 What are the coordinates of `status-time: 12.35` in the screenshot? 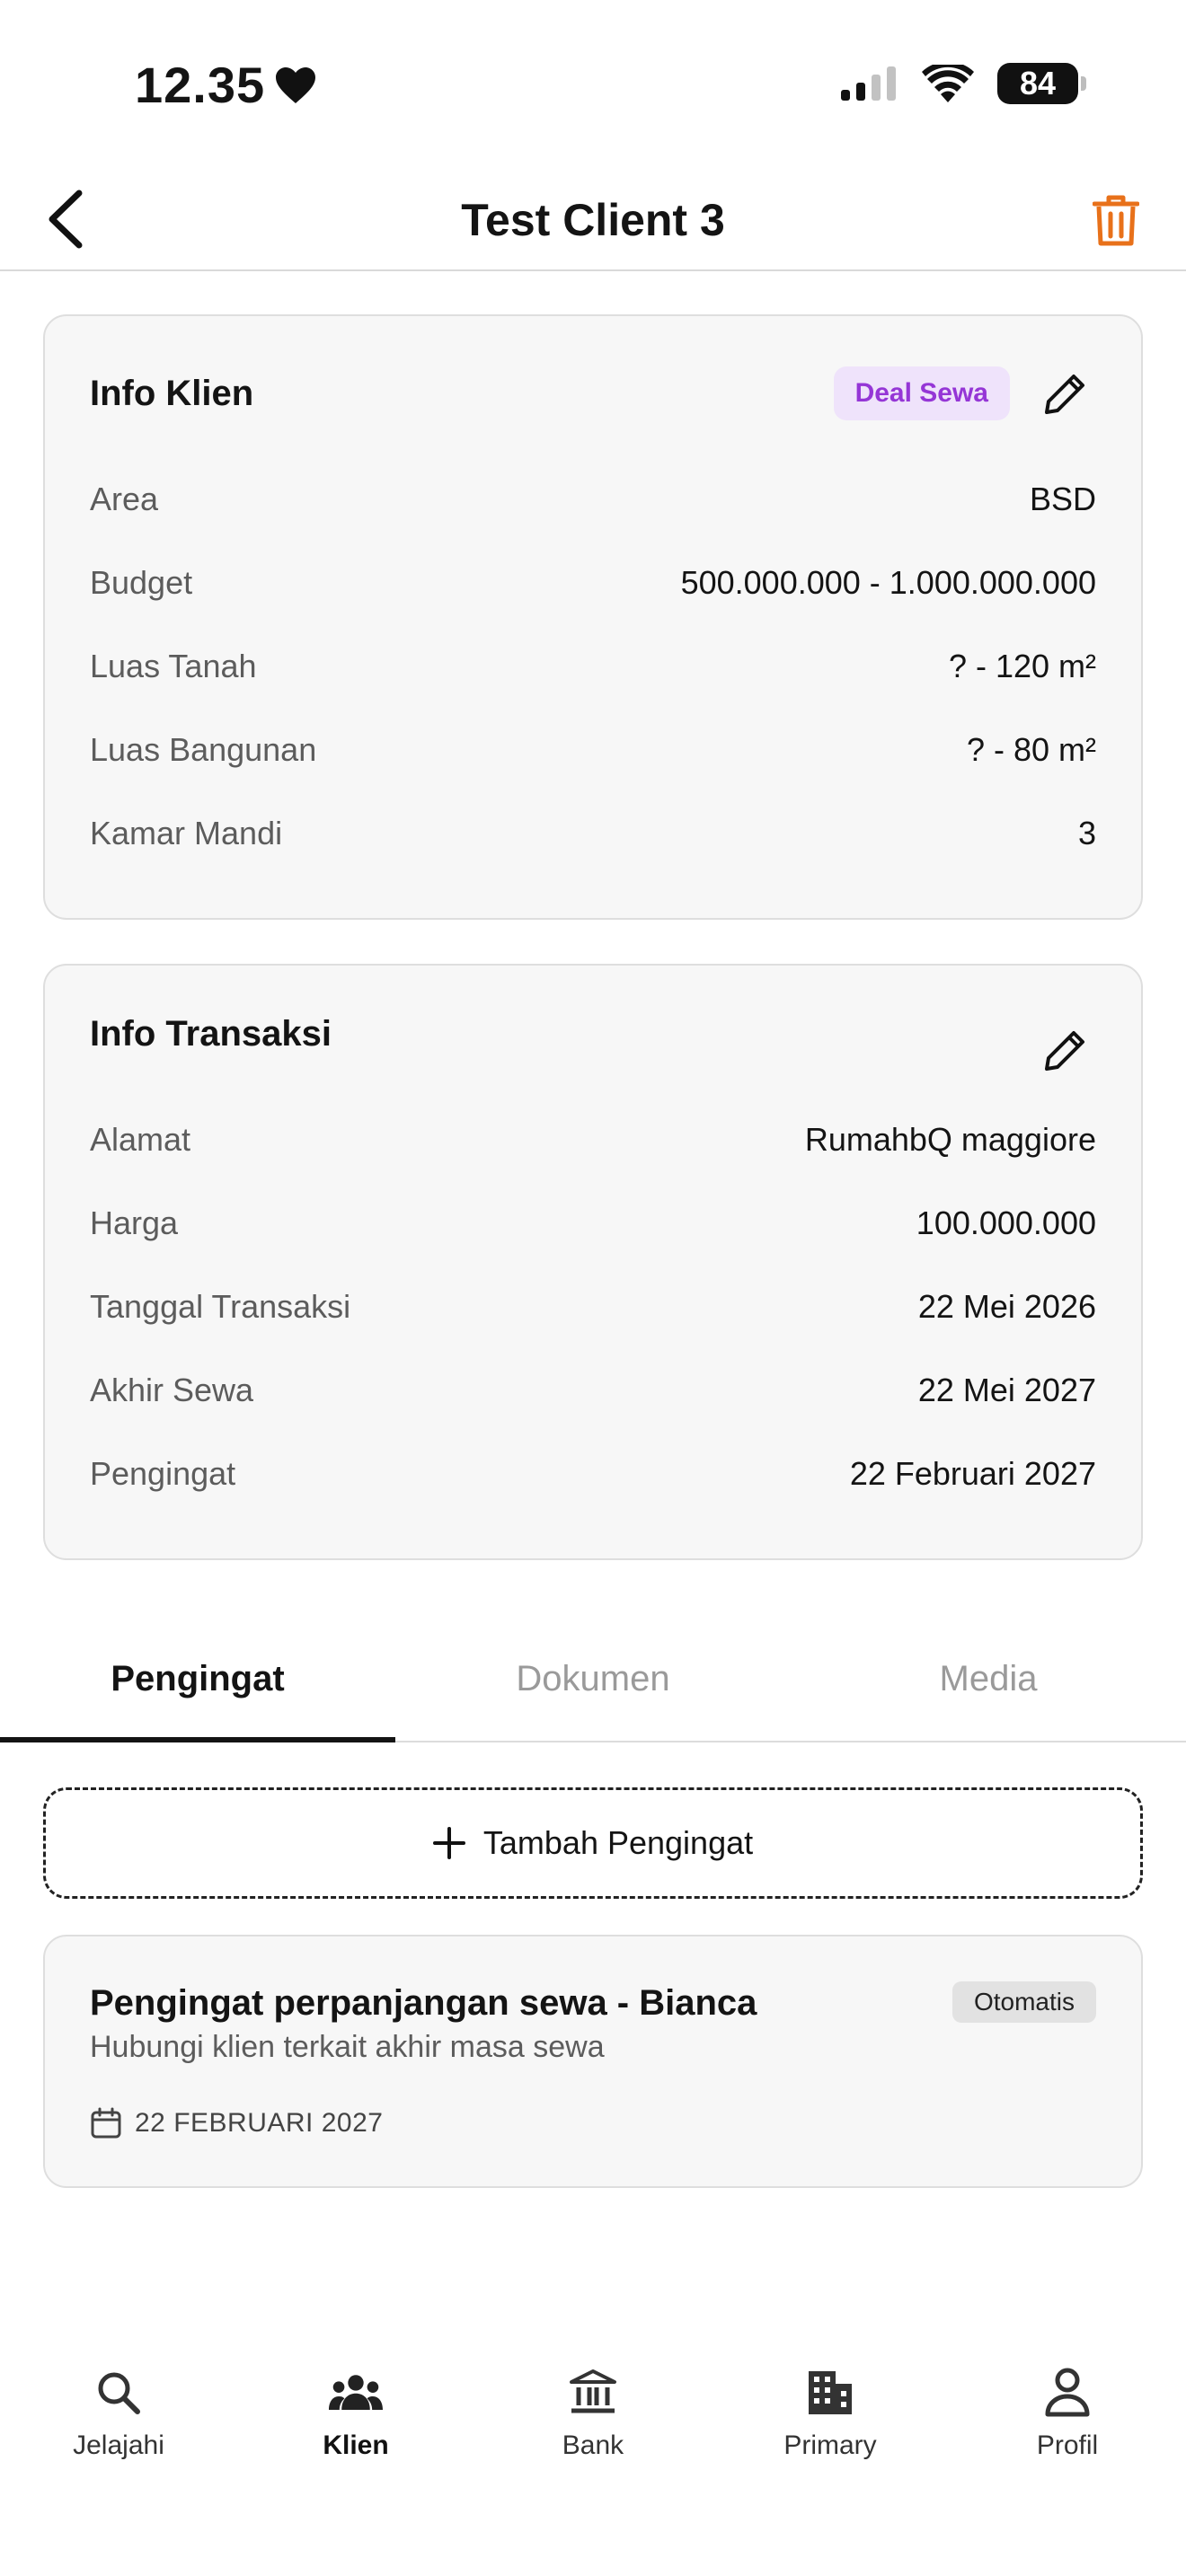 It's located at (226, 85).